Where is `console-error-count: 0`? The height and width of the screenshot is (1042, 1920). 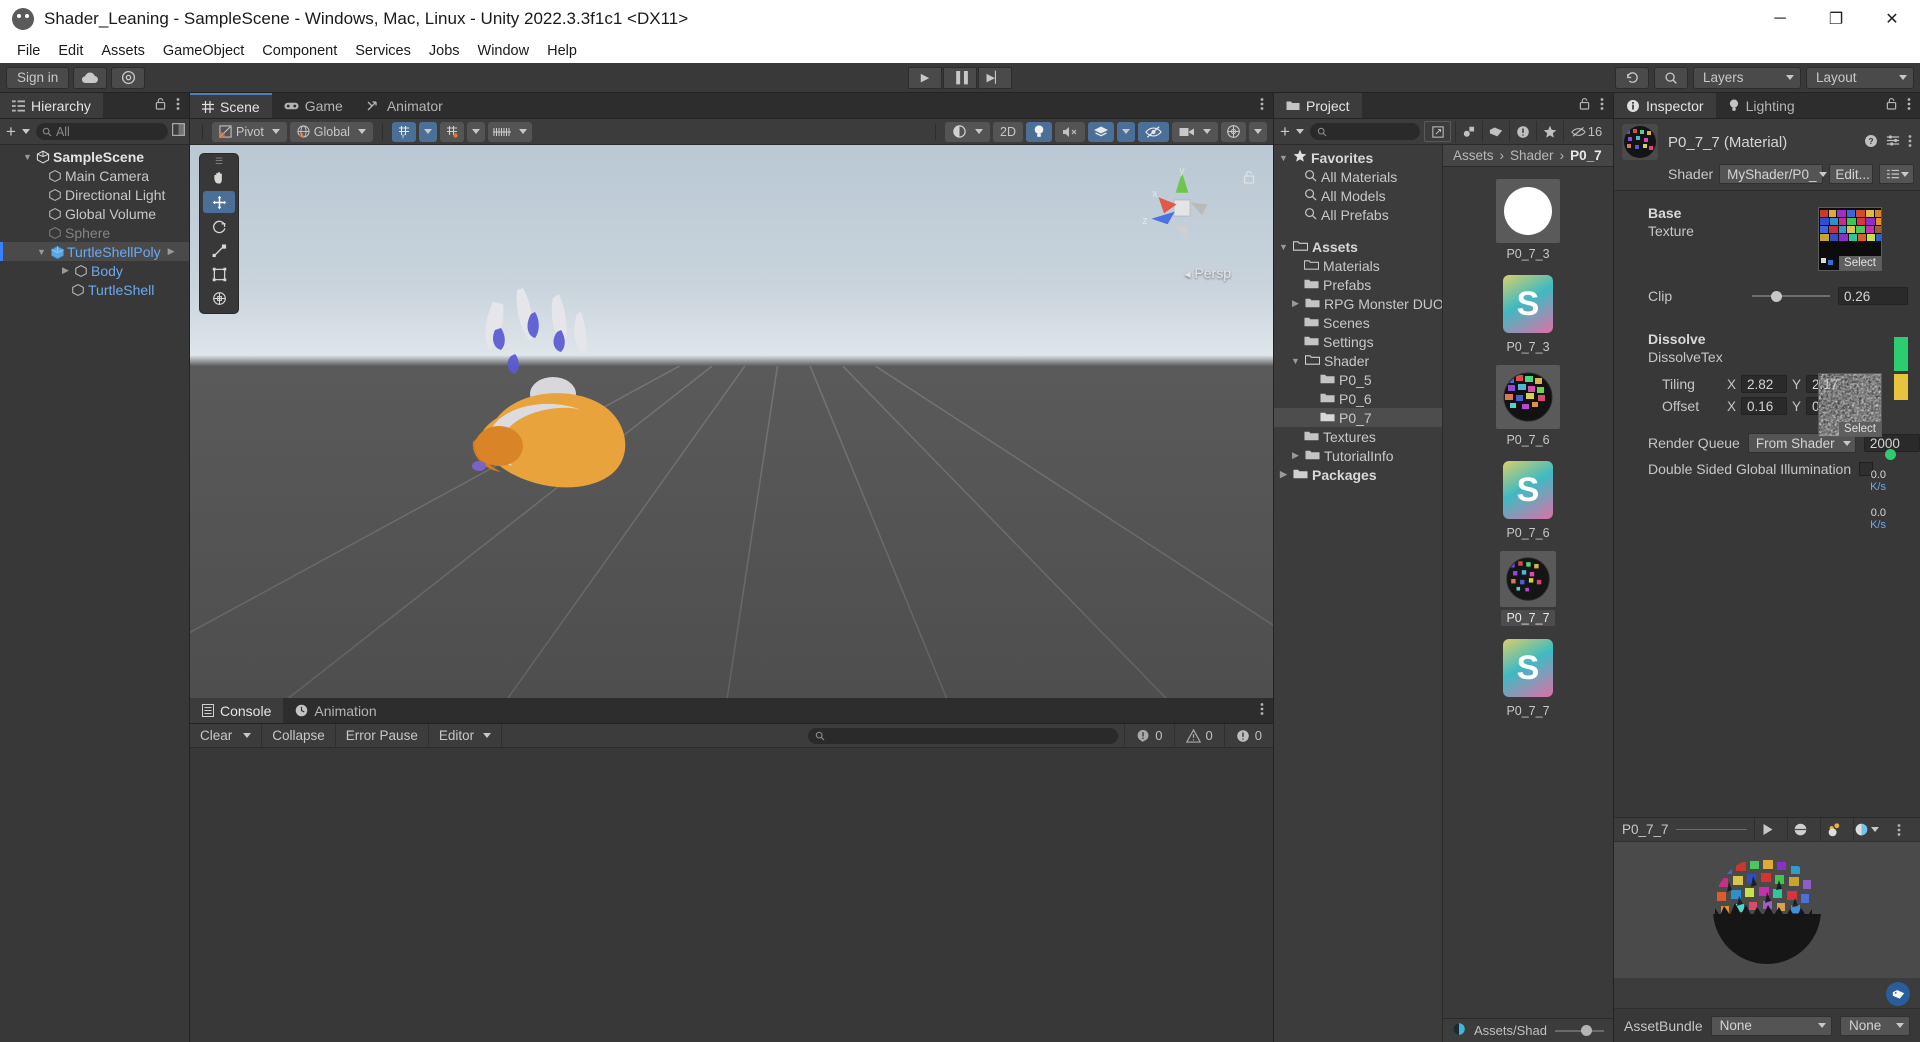
console-error-count: 0 is located at coordinates (1248, 735).